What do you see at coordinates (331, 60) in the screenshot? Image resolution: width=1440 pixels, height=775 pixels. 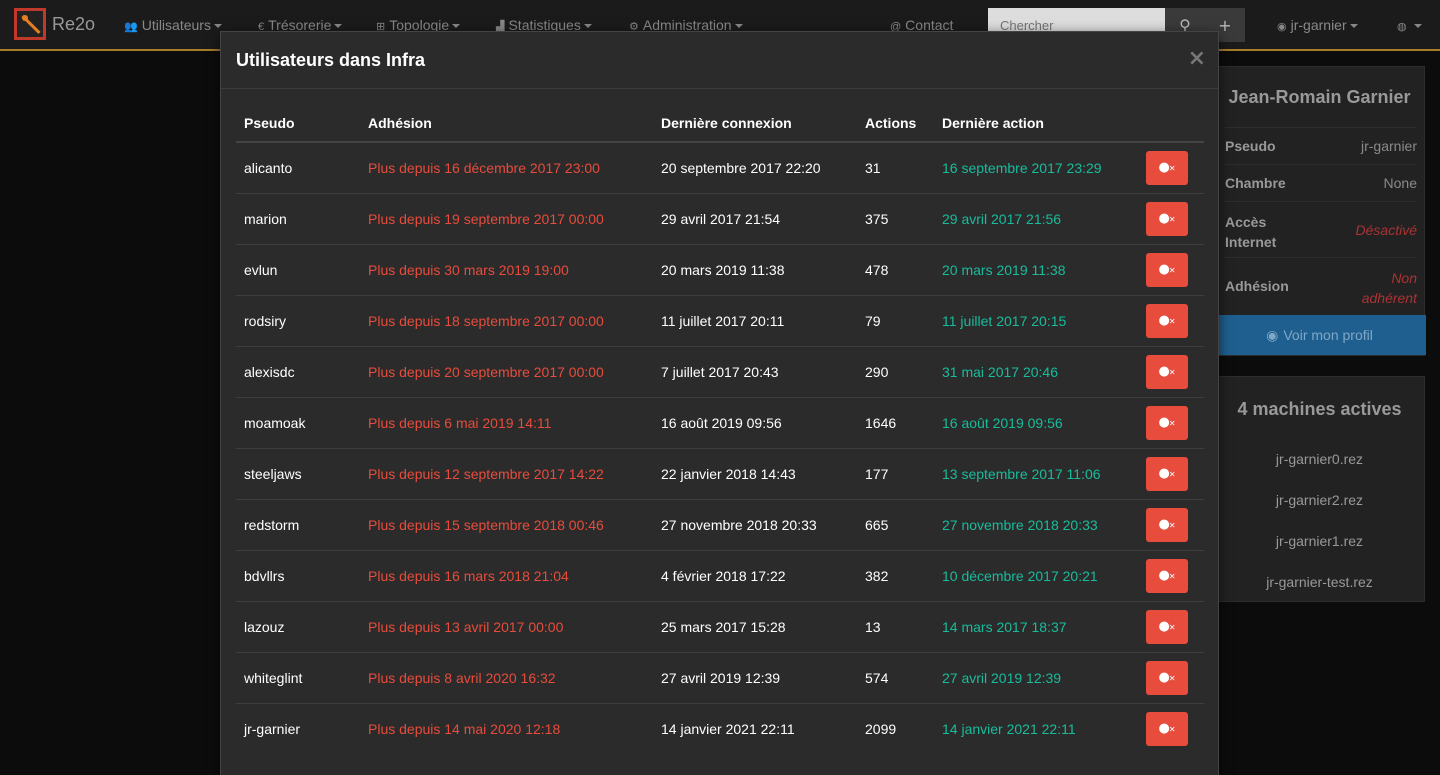 I see `modal-title: Utilisateurs dans Infra` at bounding box center [331, 60].